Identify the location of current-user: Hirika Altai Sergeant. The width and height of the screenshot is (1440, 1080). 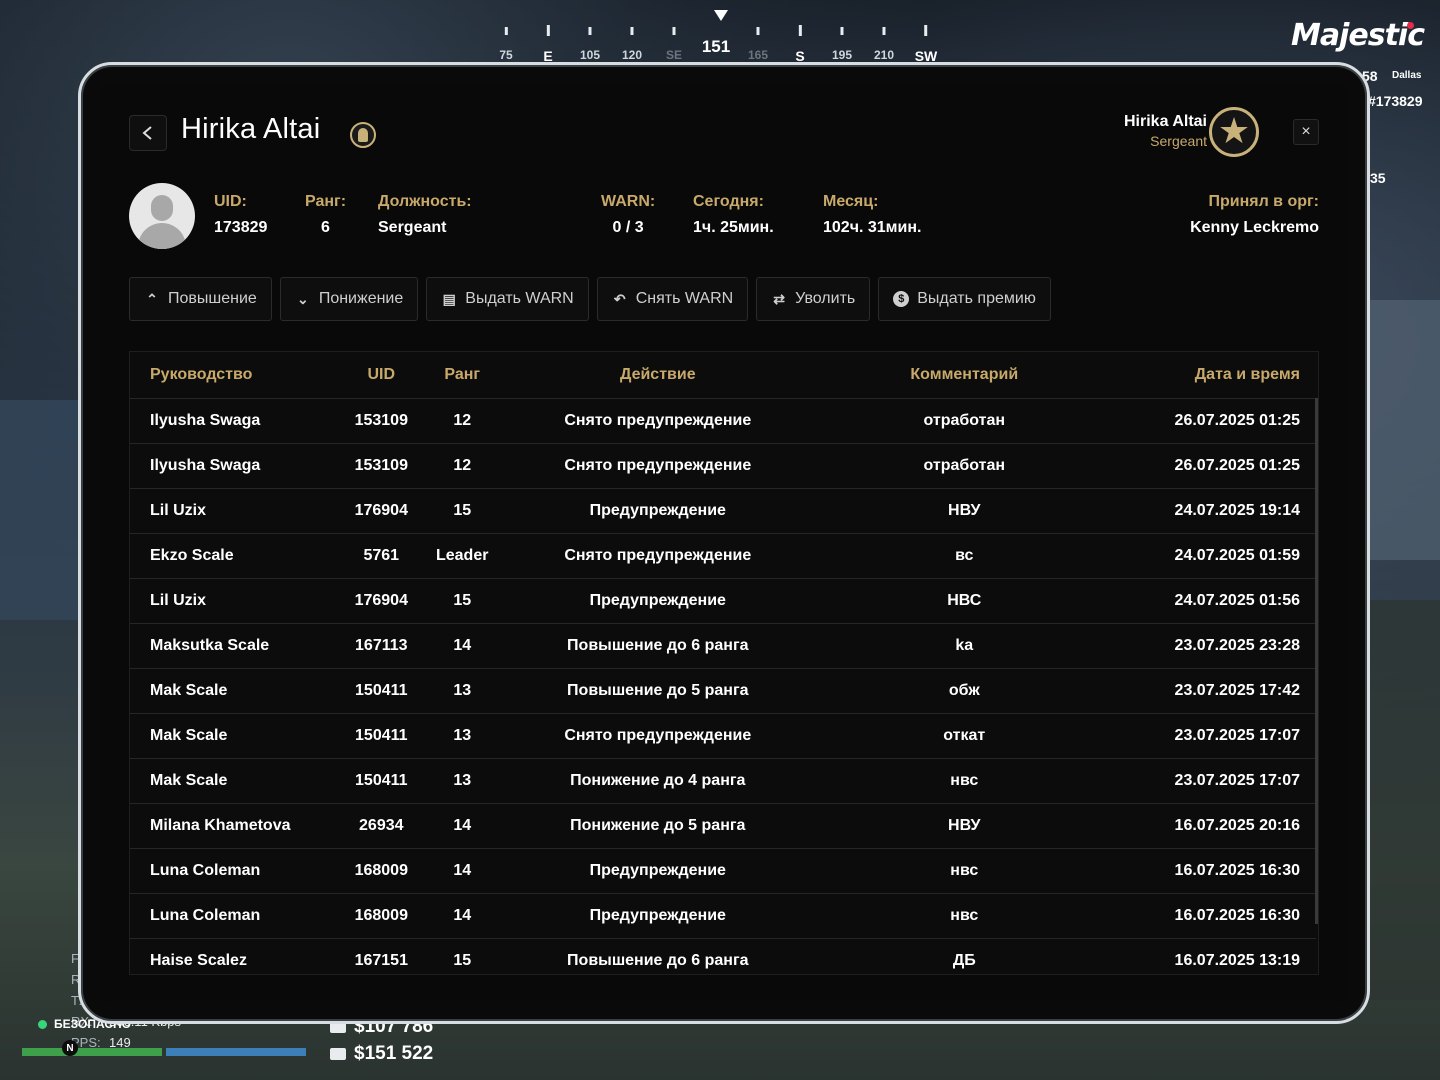
(1165, 131).